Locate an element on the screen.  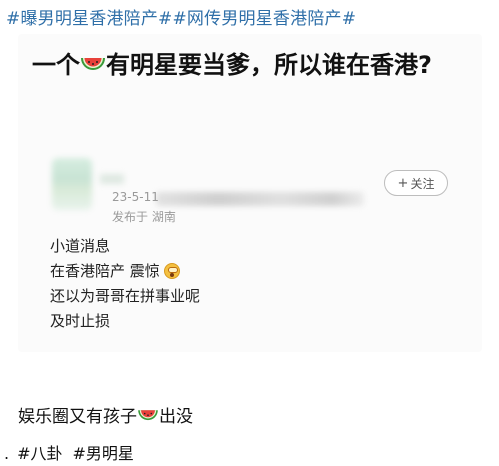
follow-button: + 关注 is located at coordinates (416, 183).